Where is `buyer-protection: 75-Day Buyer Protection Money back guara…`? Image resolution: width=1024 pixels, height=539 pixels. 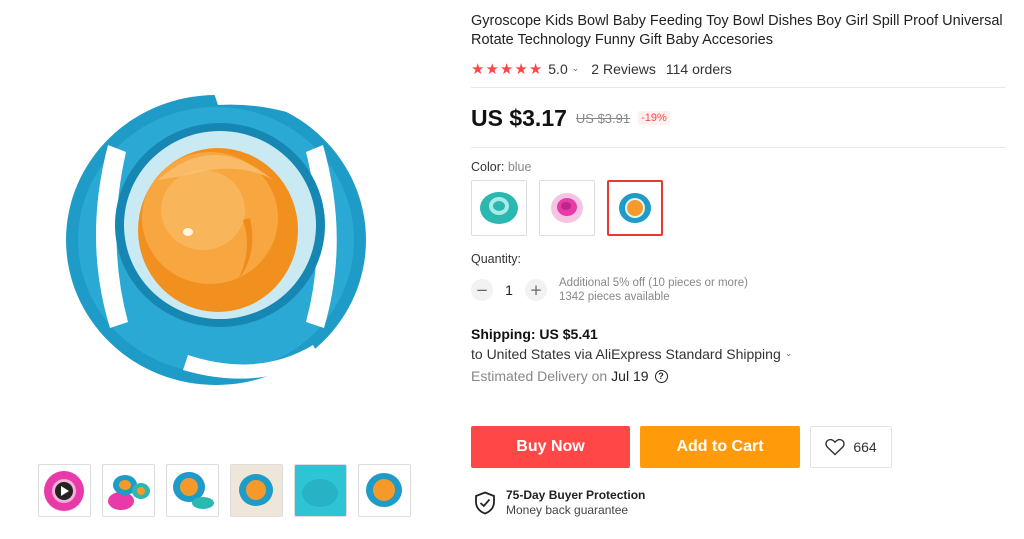
buyer-protection: 75-Day Buyer Protection Money back guara… is located at coordinates (559, 502).